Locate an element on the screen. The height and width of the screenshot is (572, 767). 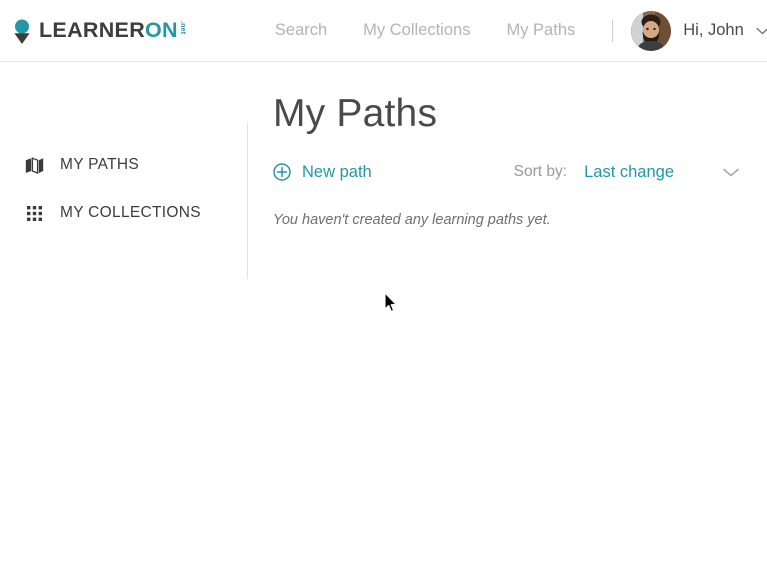
sidebar-label-my-paths: MY PATHS is located at coordinates (100, 164).